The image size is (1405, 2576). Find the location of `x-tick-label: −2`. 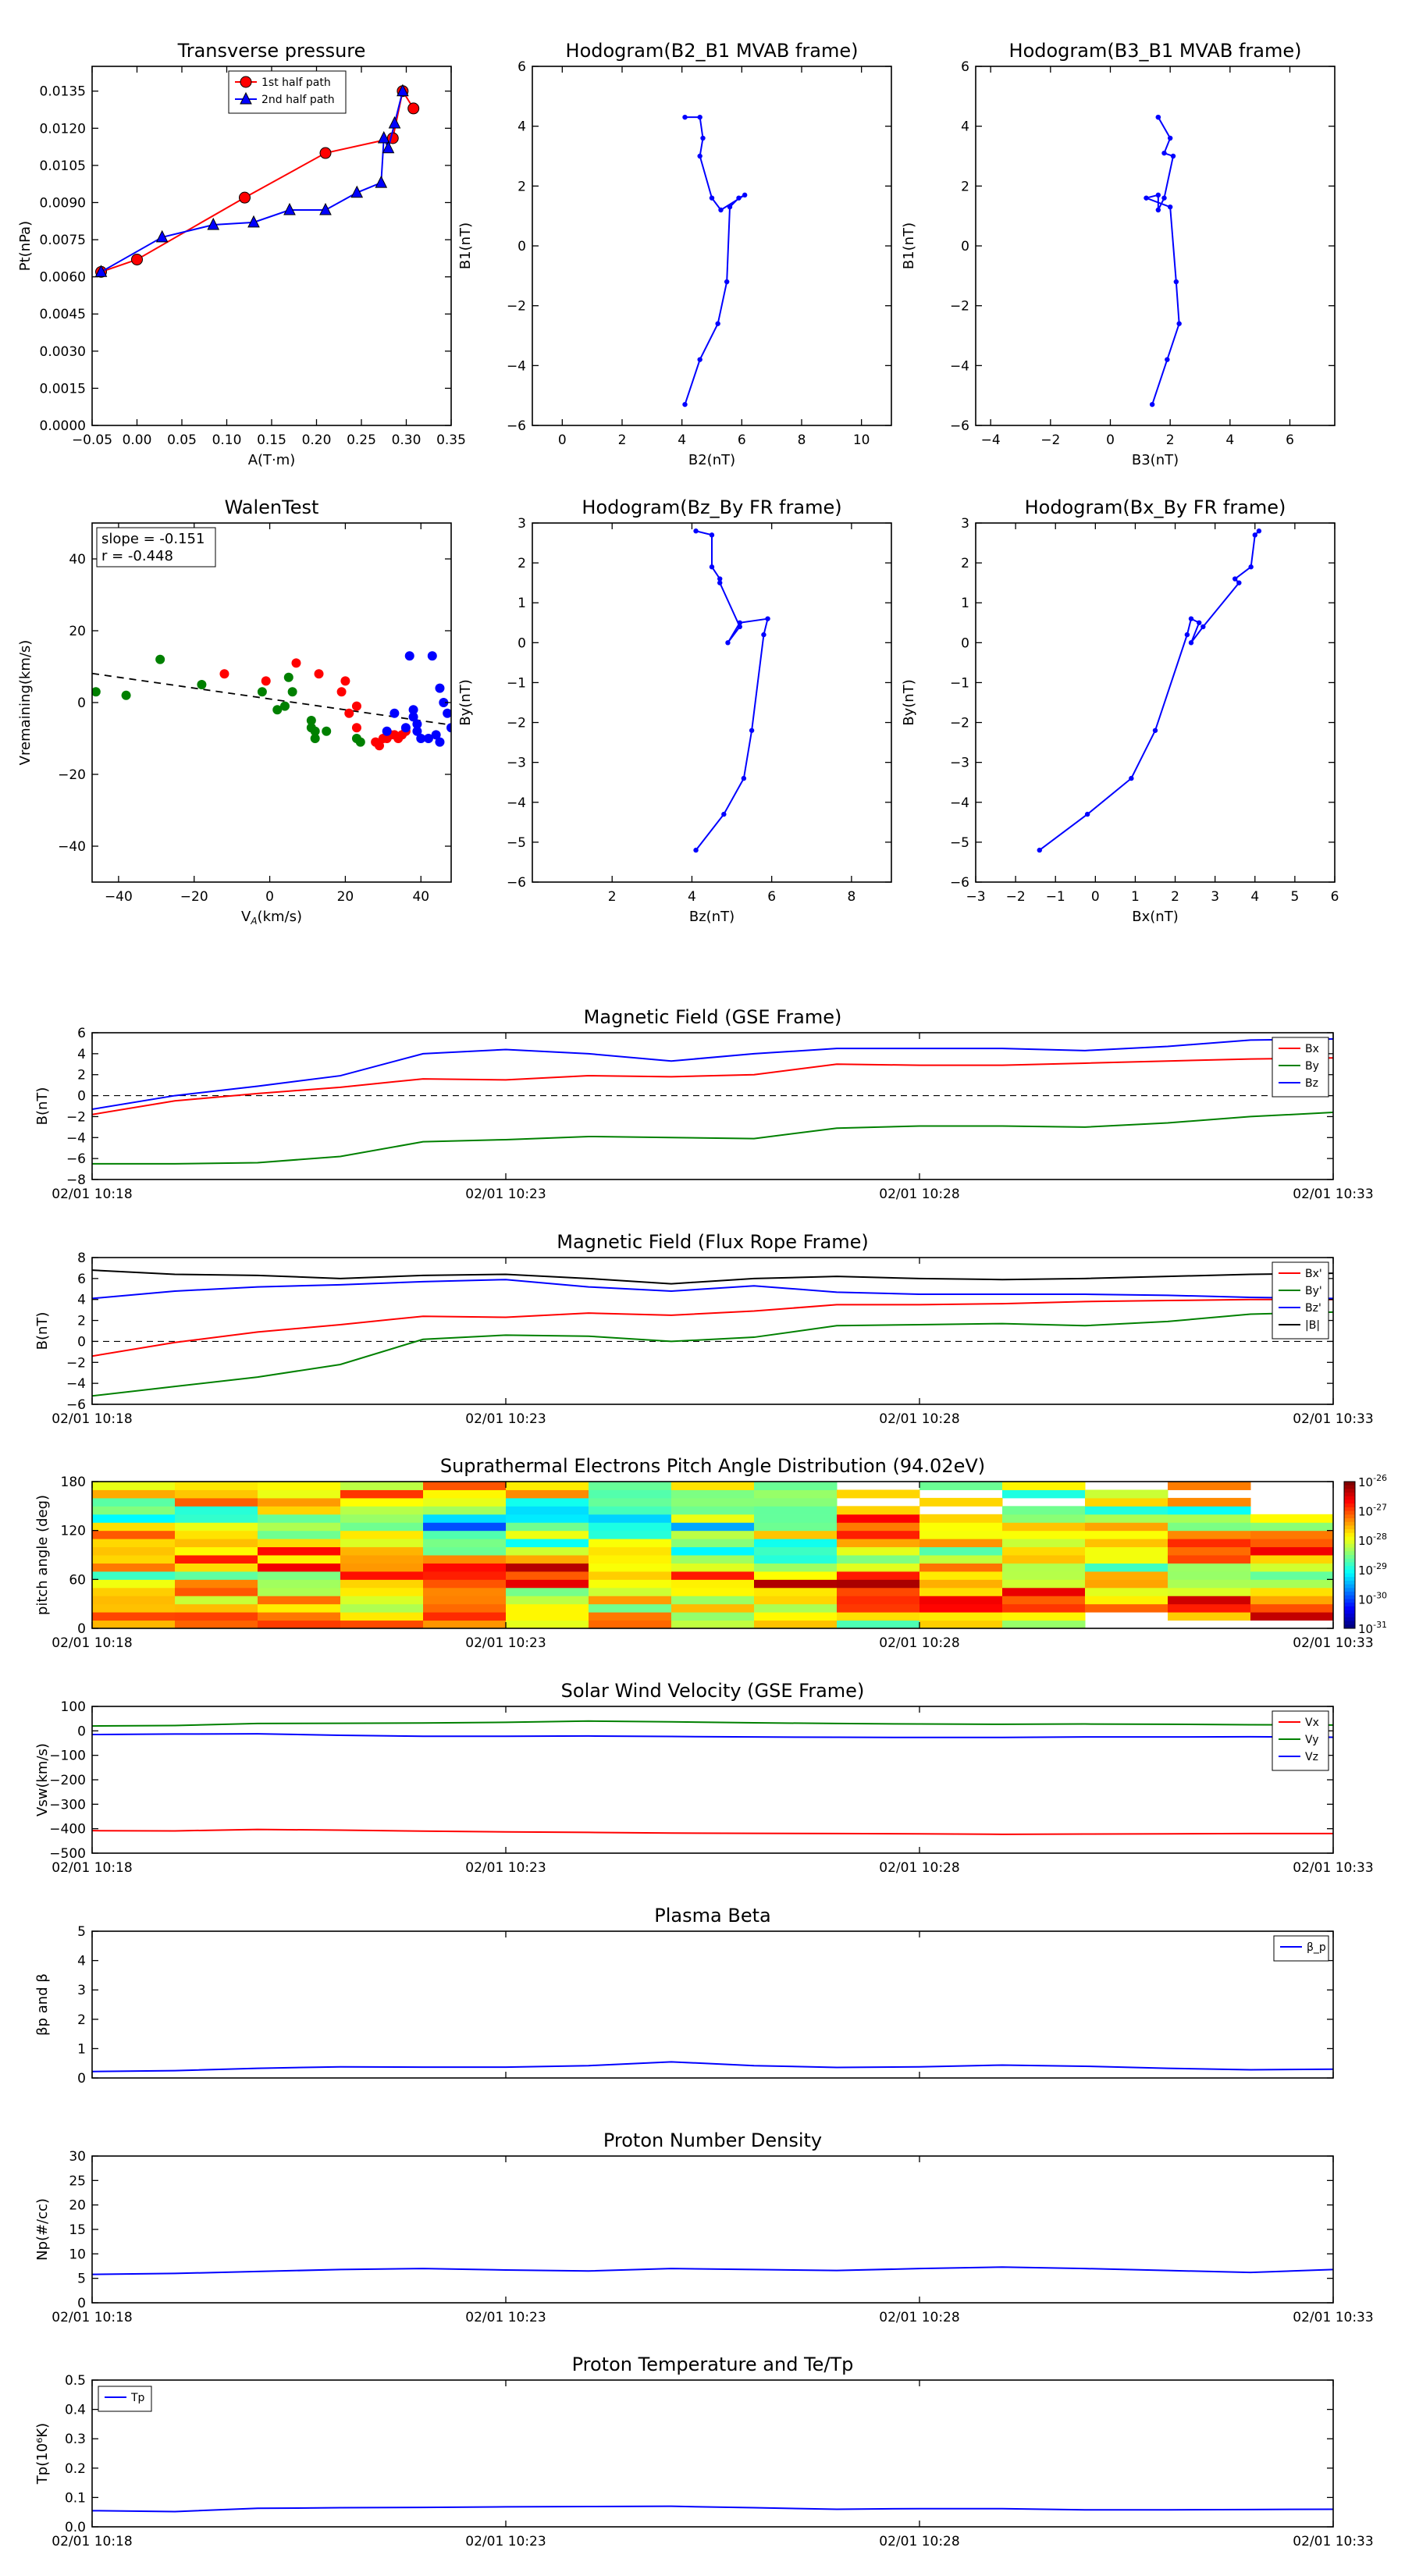

x-tick-label: −2 is located at coordinates (1016, 897).